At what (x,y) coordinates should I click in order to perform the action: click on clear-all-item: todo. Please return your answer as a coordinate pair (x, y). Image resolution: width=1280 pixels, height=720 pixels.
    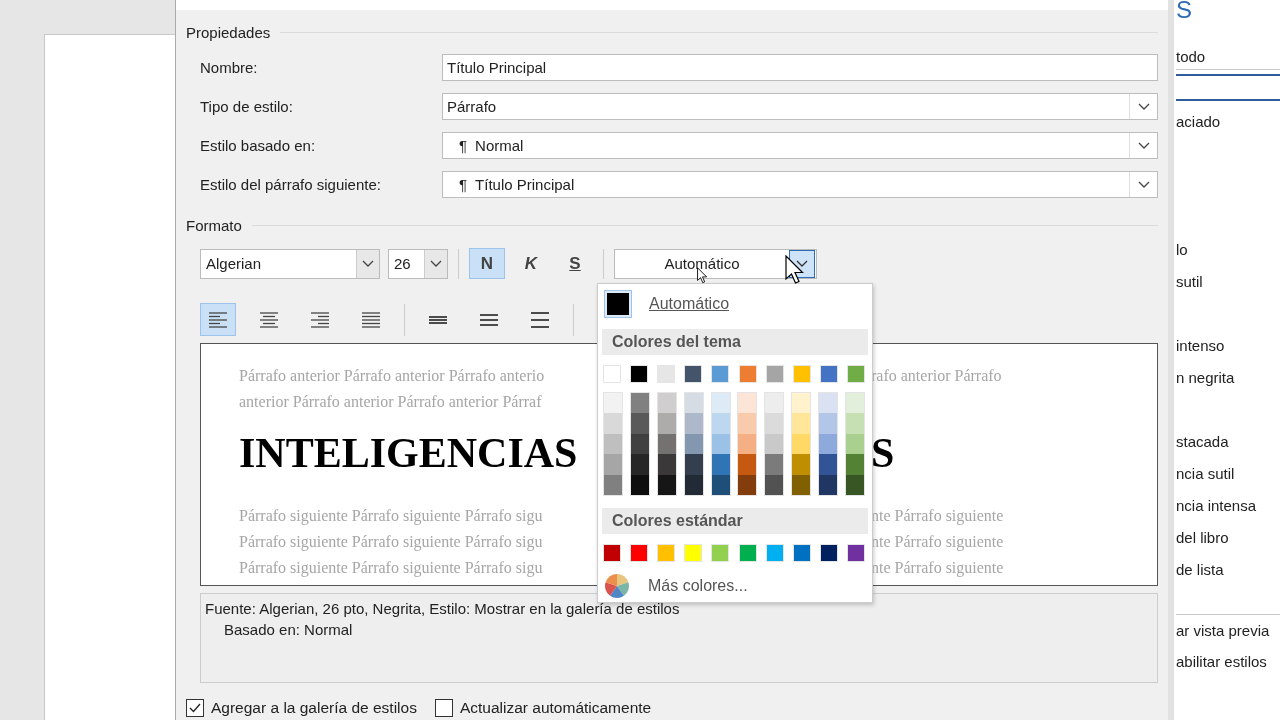
    Looking at the image, I should click on (1228, 57).